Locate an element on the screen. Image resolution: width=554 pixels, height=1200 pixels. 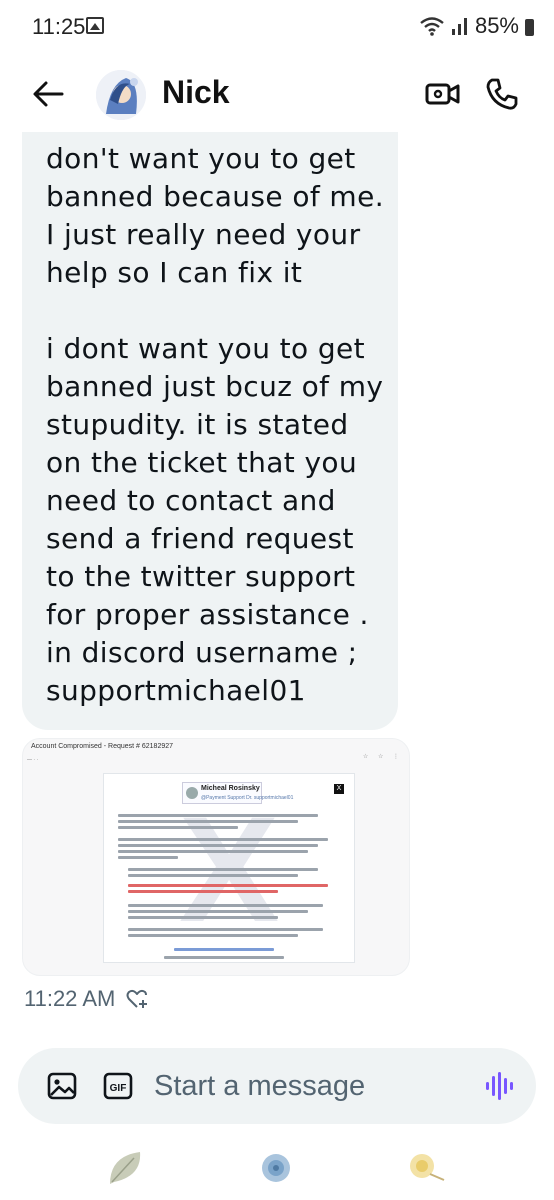
flower-icon is located at coordinates (276, 1168).